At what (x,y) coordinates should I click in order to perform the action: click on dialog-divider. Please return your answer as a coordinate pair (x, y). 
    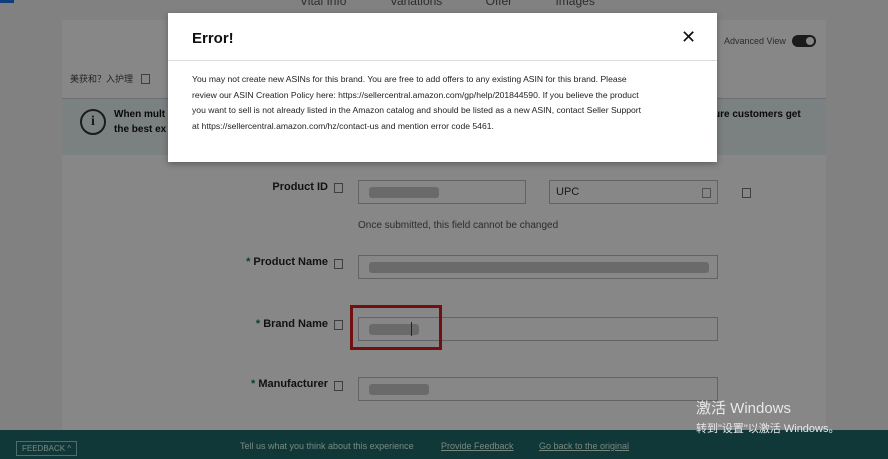
    Looking at the image, I should click on (442, 60).